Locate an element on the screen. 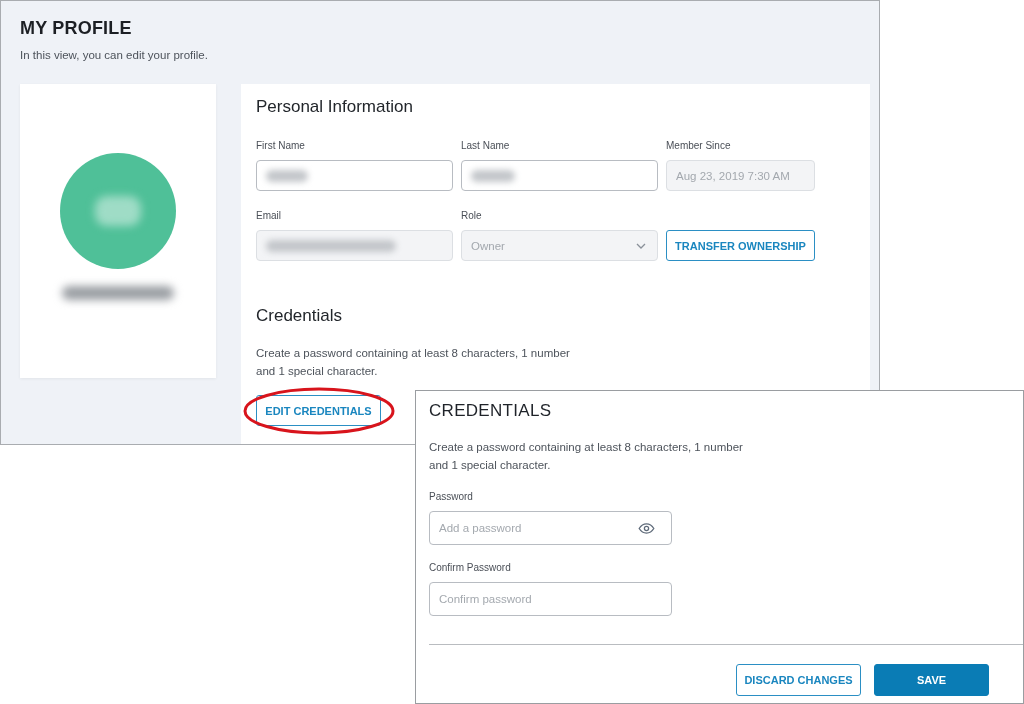 This screenshot has height=704, width=1024. password-field: Add a password is located at coordinates (550, 528).